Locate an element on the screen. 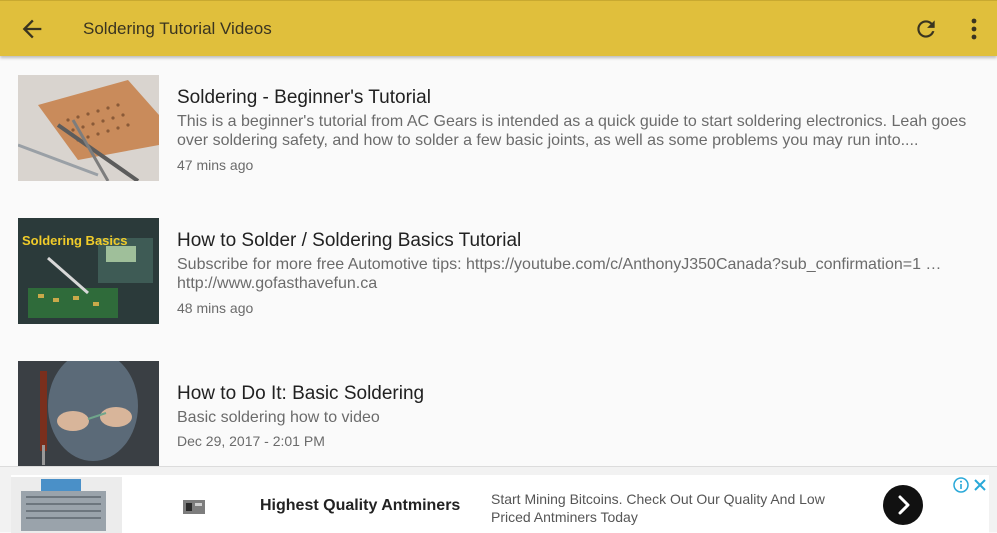 The width and height of the screenshot is (997, 533). ad-headline: Highest Quality Antminers is located at coordinates (360, 506).